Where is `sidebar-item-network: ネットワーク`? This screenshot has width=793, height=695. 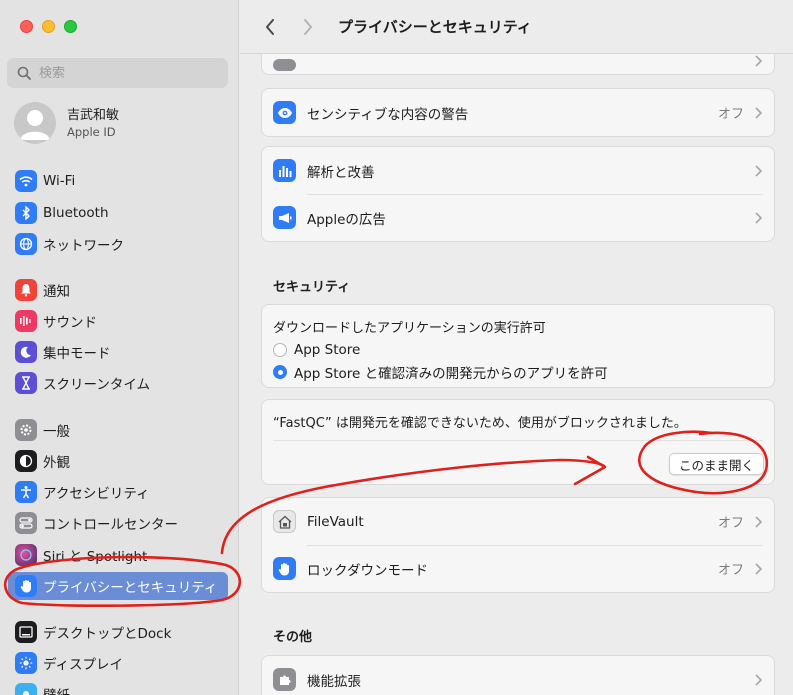
sidebar-item-network: ネットワーク is located at coordinates (118, 244).